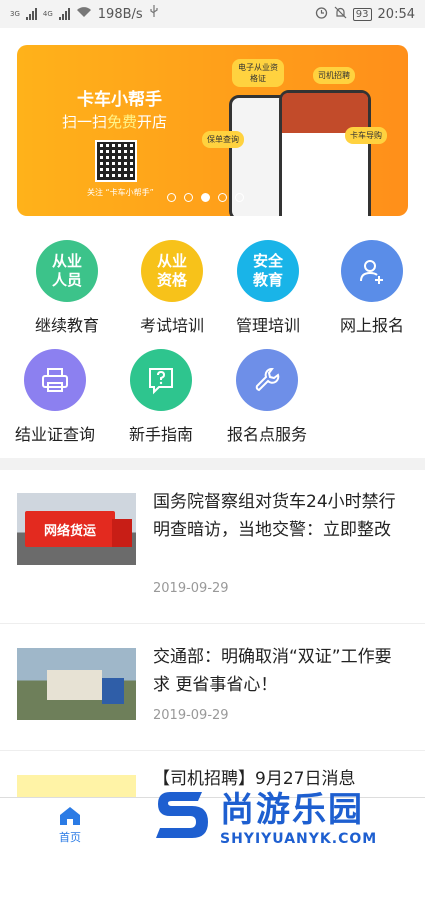  I want to click on grid-item-2: 安全 教育 管理培训, so click(268, 288).